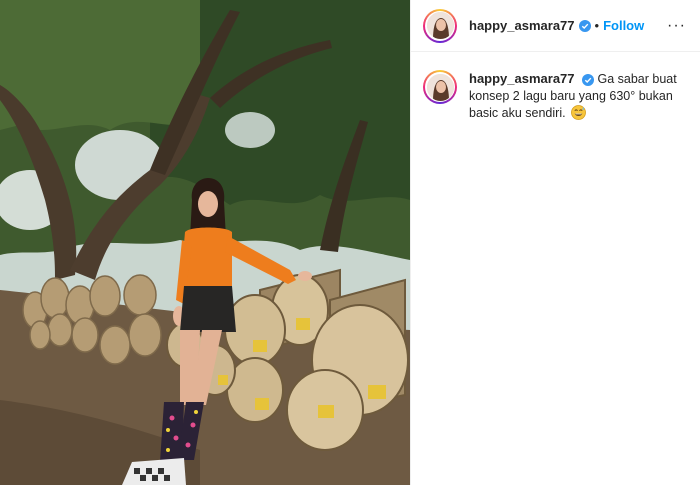 The height and width of the screenshot is (485, 700). I want to click on post-header: happy_asmara77 • Follow ···, so click(555, 26).